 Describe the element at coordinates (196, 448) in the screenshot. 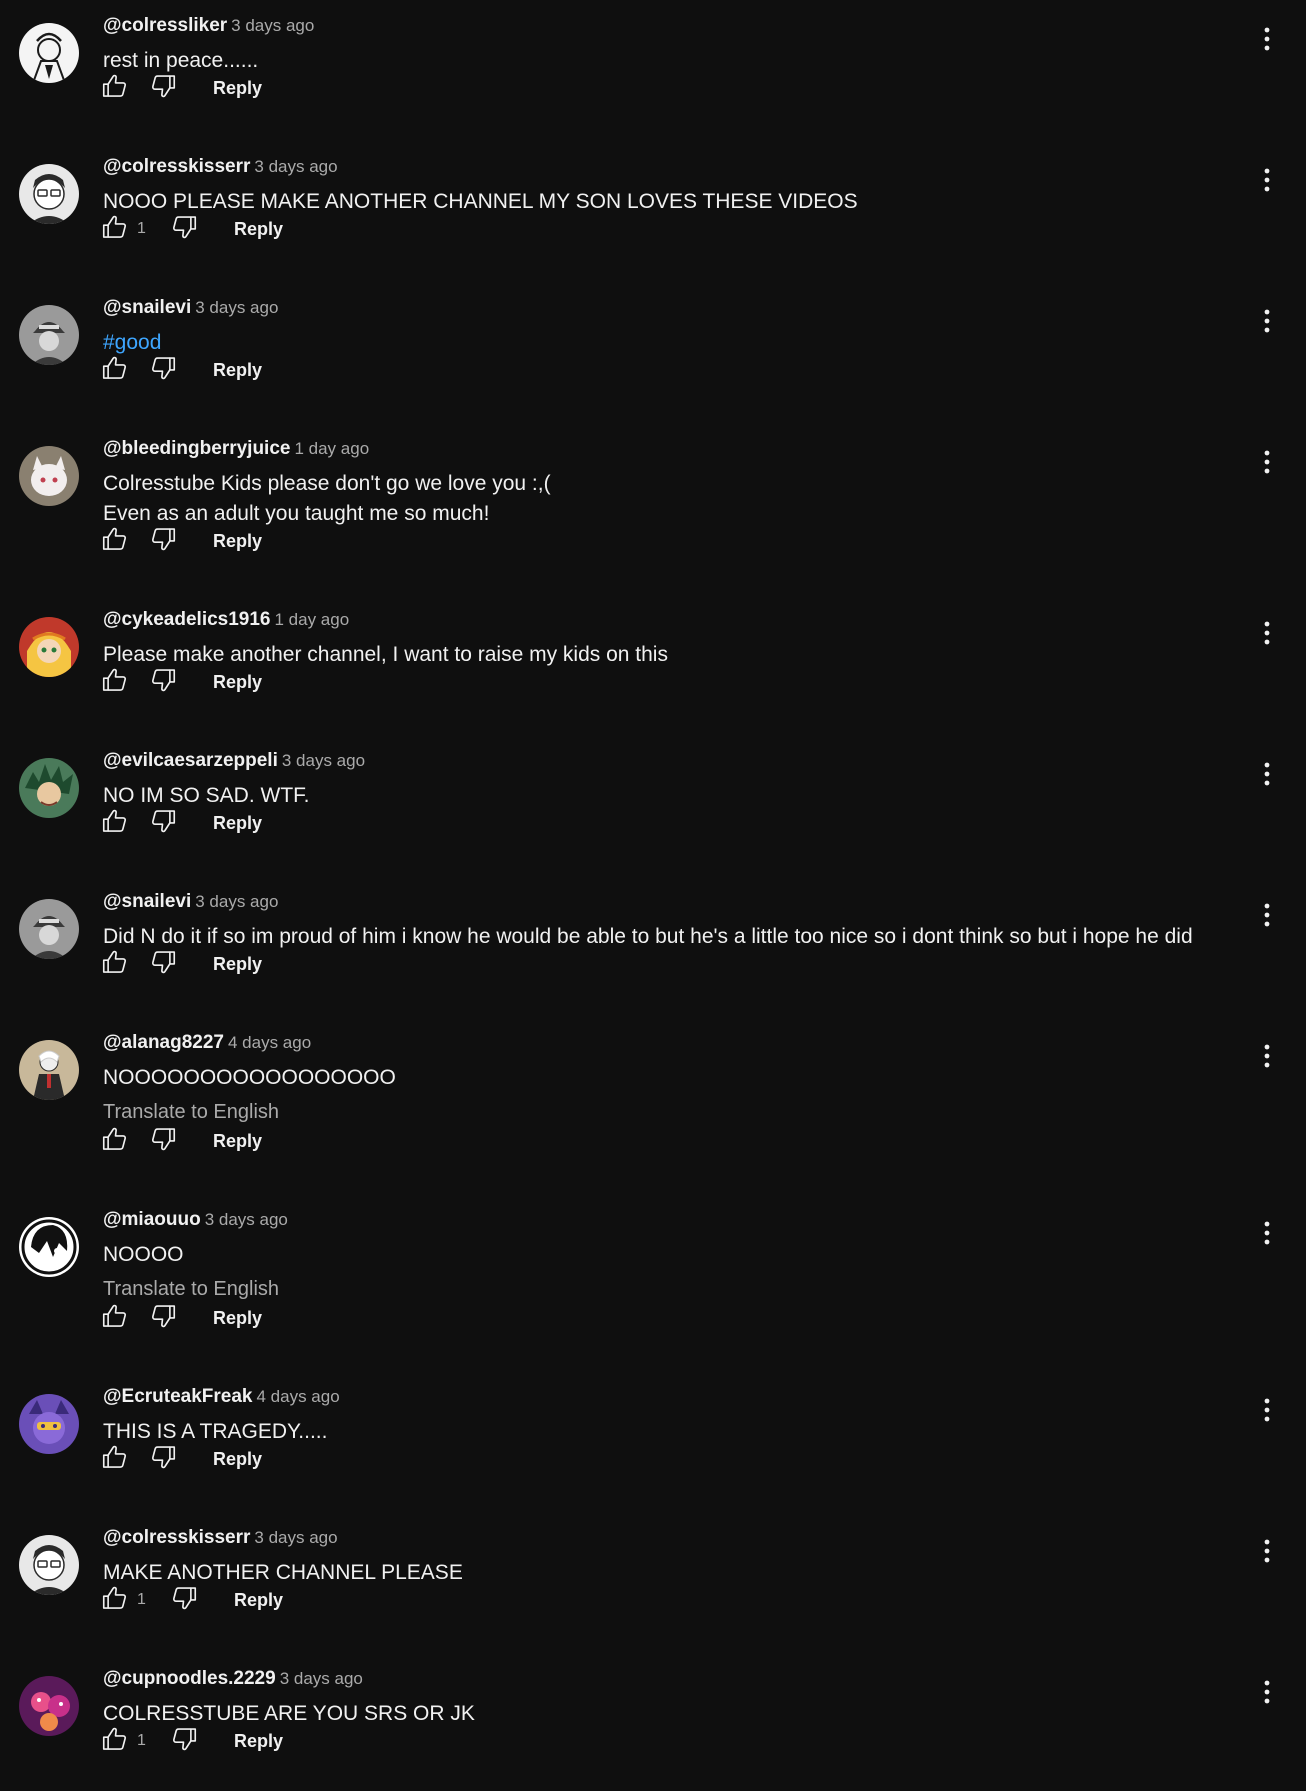

I see `author-name: @bleedingberryjuice` at that location.